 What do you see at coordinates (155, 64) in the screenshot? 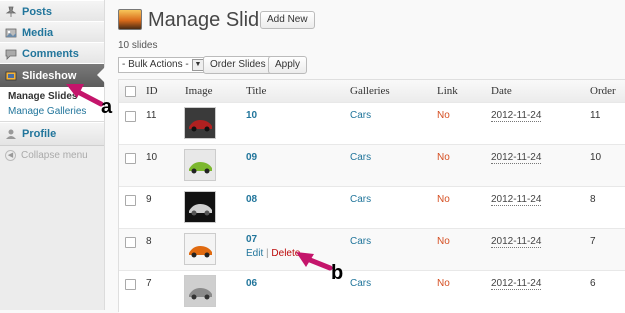
I see `bulk-actions-value: - Bulk Actions -` at bounding box center [155, 64].